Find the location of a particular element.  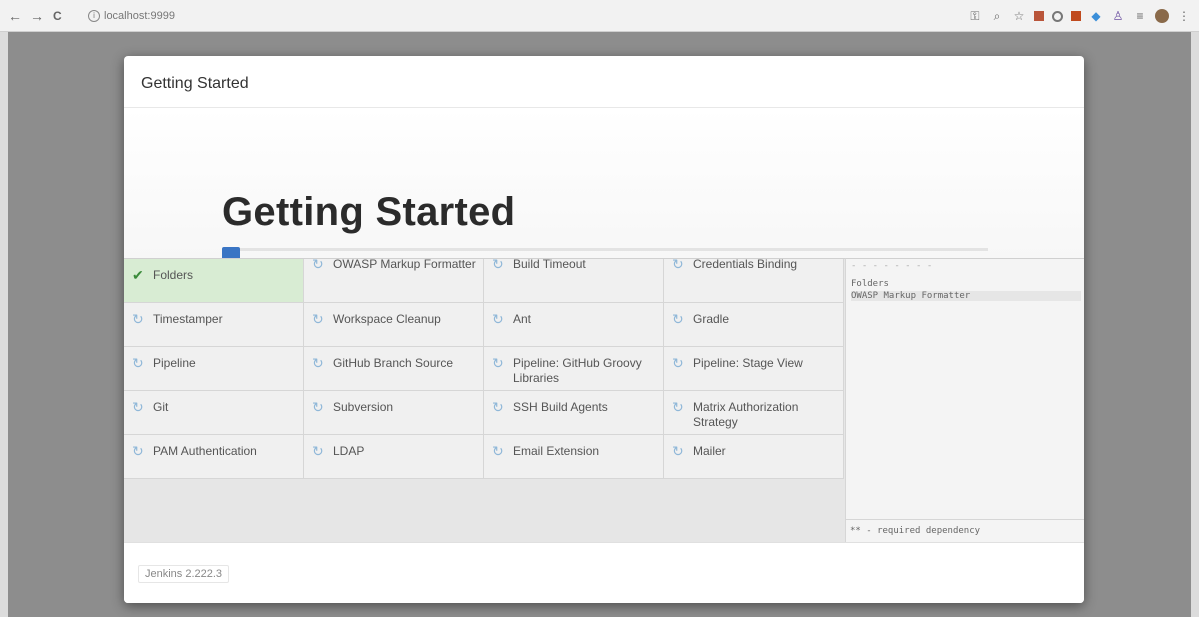

plugin-name: Ant is located at coordinates (522, 319).